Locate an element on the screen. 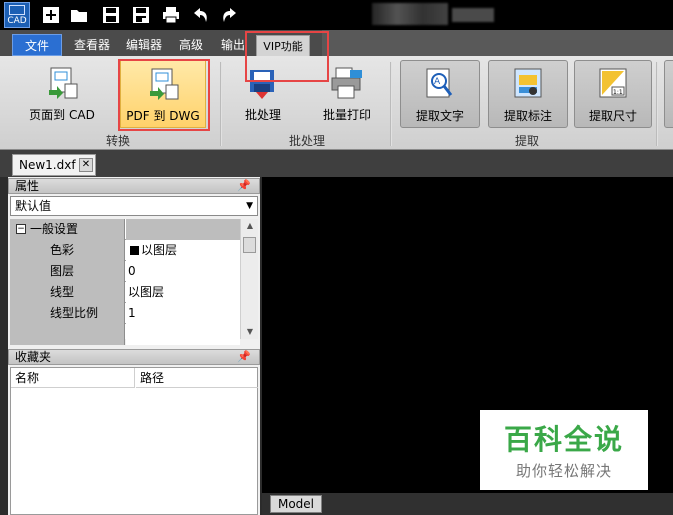 Image resolution: width=673 pixels, height=515 pixels. redo-icon is located at coordinates (229, 15).